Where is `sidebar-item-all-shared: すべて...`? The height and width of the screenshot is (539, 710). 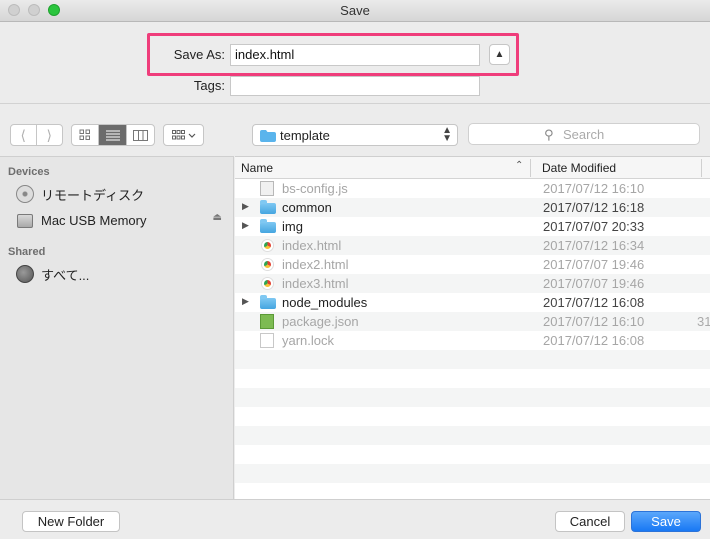 sidebar-item-all-shared: すべて... is located at coordinates (122, 274).